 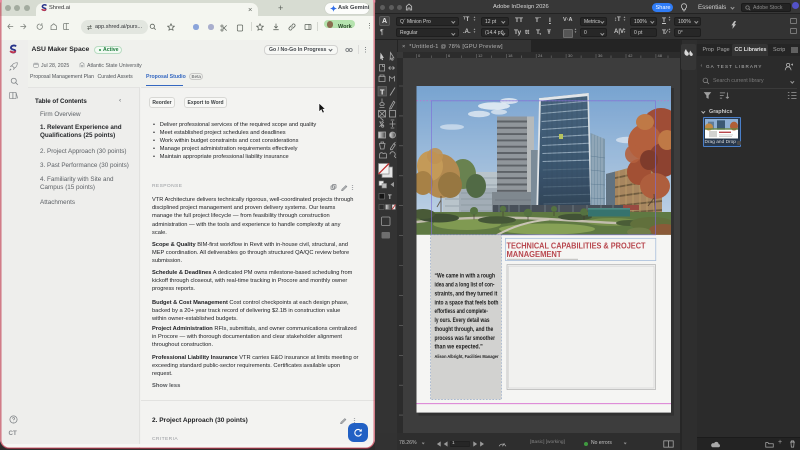 What do you see at coordinates (510, 55) in the screenshot?
I see `svg-text: 18` at bounding box center [510, 55].